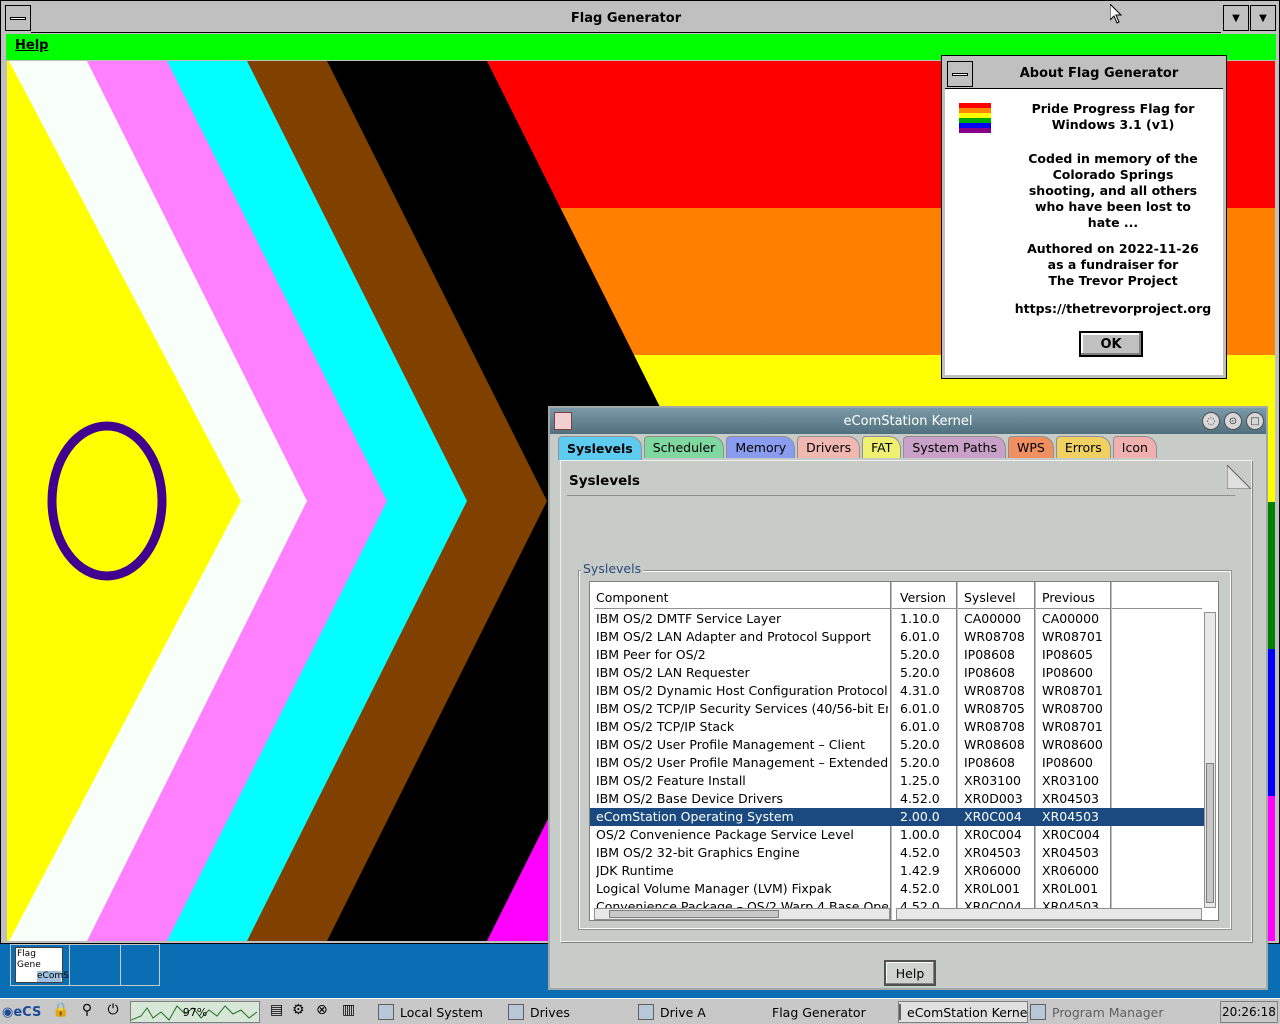 The height and width of the screenshot is (1024, 1280). I want to click on tab-wps: WPS, so click(1030, 447).